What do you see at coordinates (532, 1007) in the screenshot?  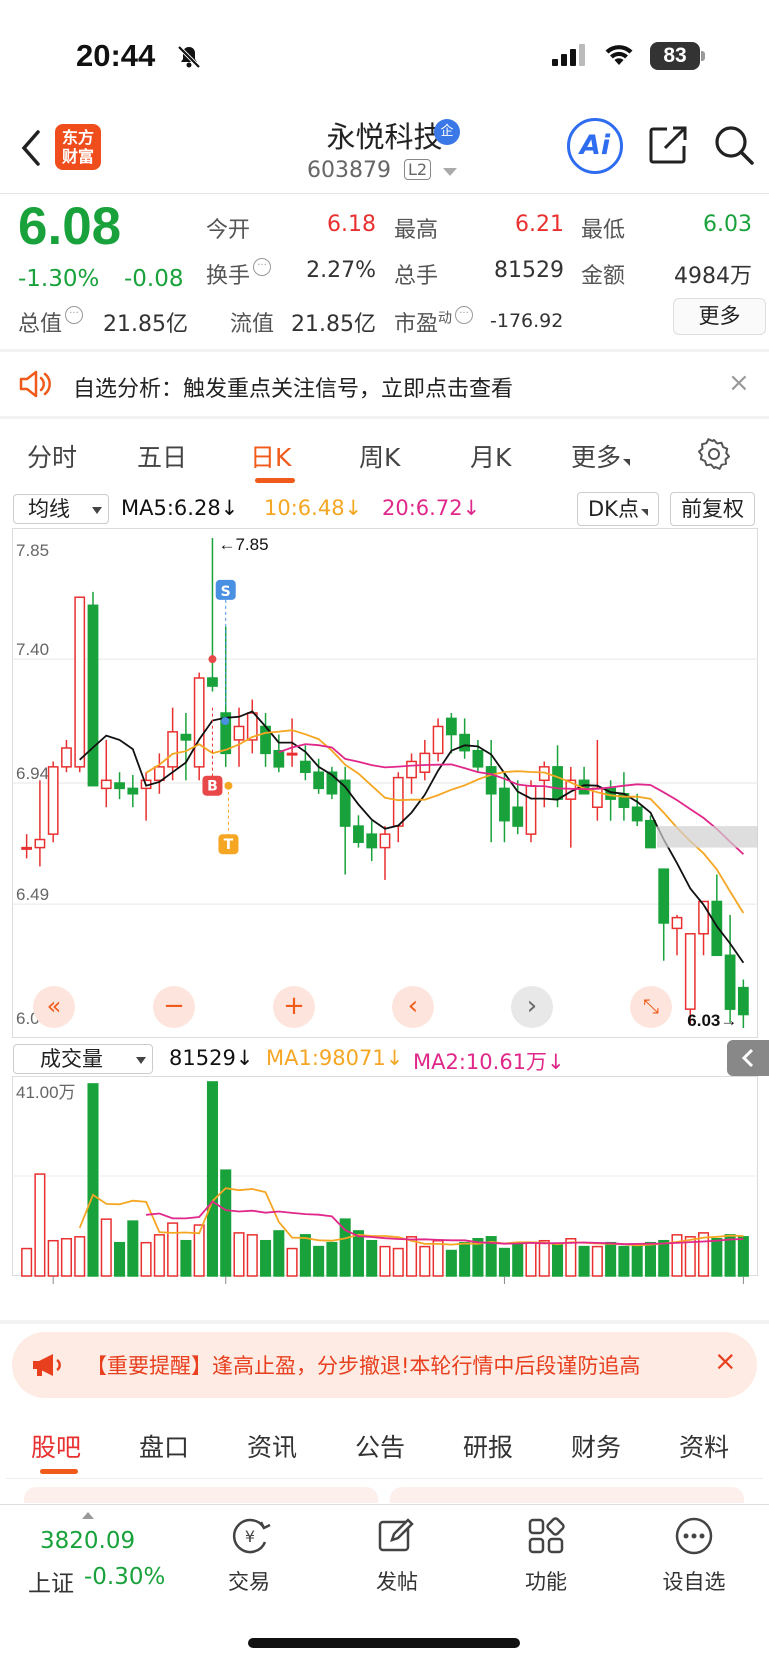 I see `scroll-right-button: ›` at bounding box center [532, 1007].